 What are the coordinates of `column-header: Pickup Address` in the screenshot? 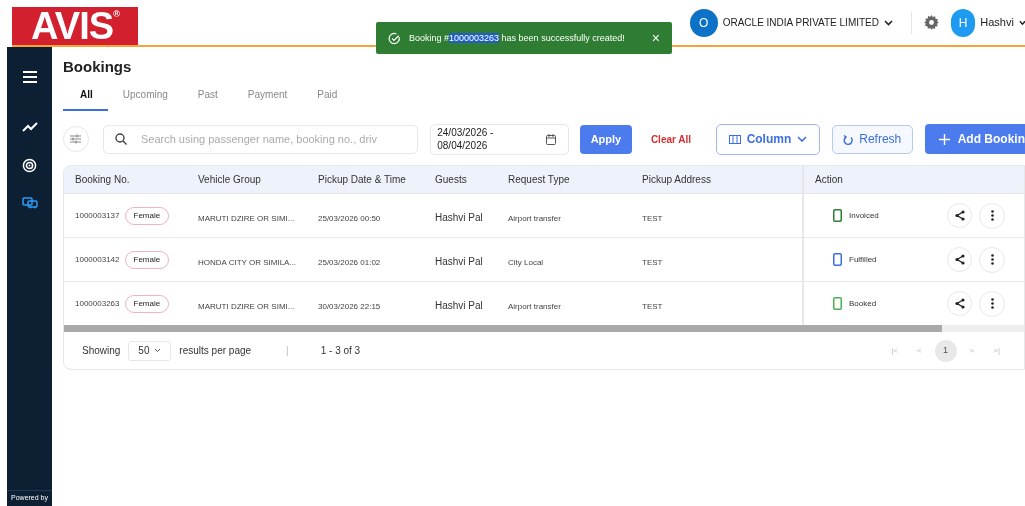 It's located at (676, 179).